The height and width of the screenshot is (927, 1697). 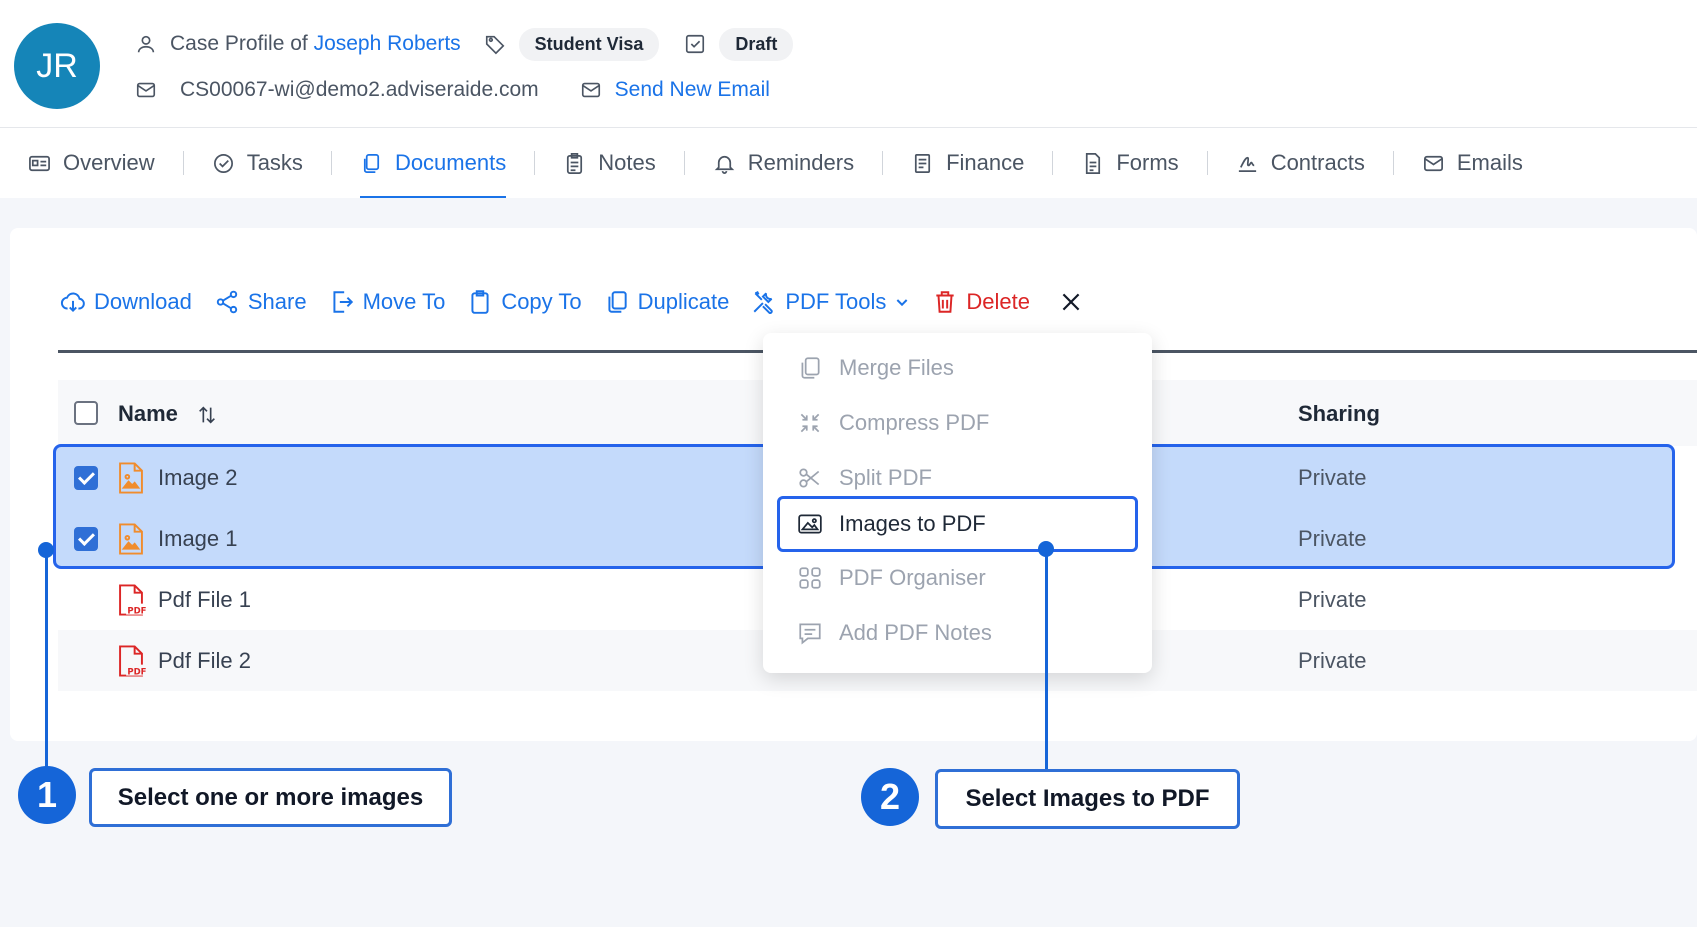 I want to click on svg-text: PDF, so click(x=136, y=611).